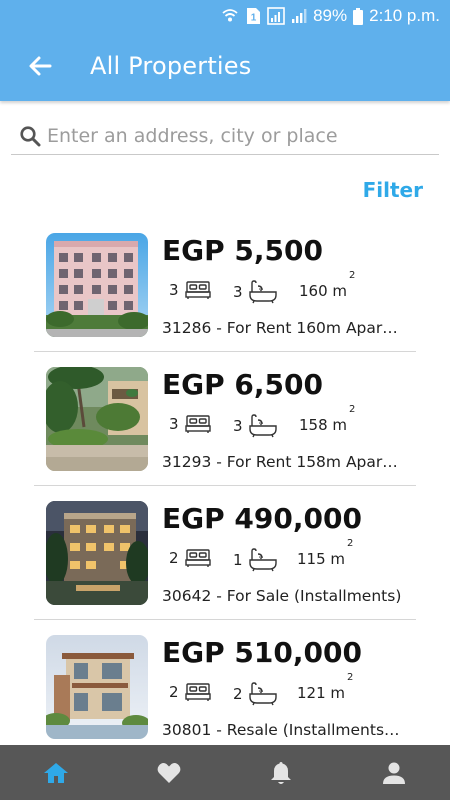 The width and height of the screenshot is (450, 800). I want to click on nav-favorites, so click(169, 772).